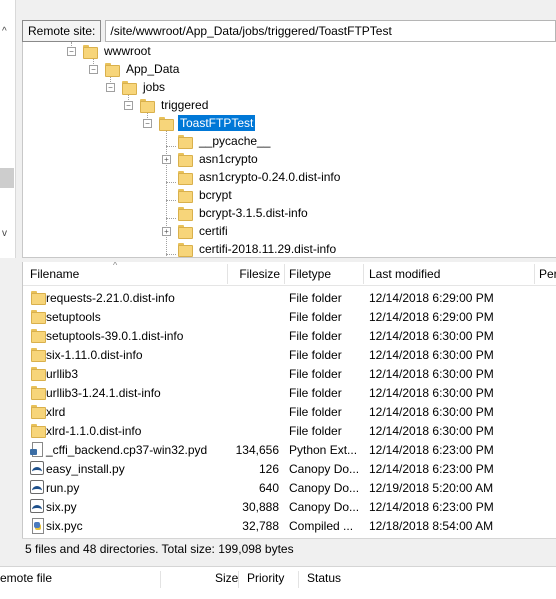 The height and width of the screenshot is (599, 556). What do you see at coordinates (110, 297) in the screenshot?
I see `file-name: requests-2.21.0.dist-info` at bounding box center [110, 297].